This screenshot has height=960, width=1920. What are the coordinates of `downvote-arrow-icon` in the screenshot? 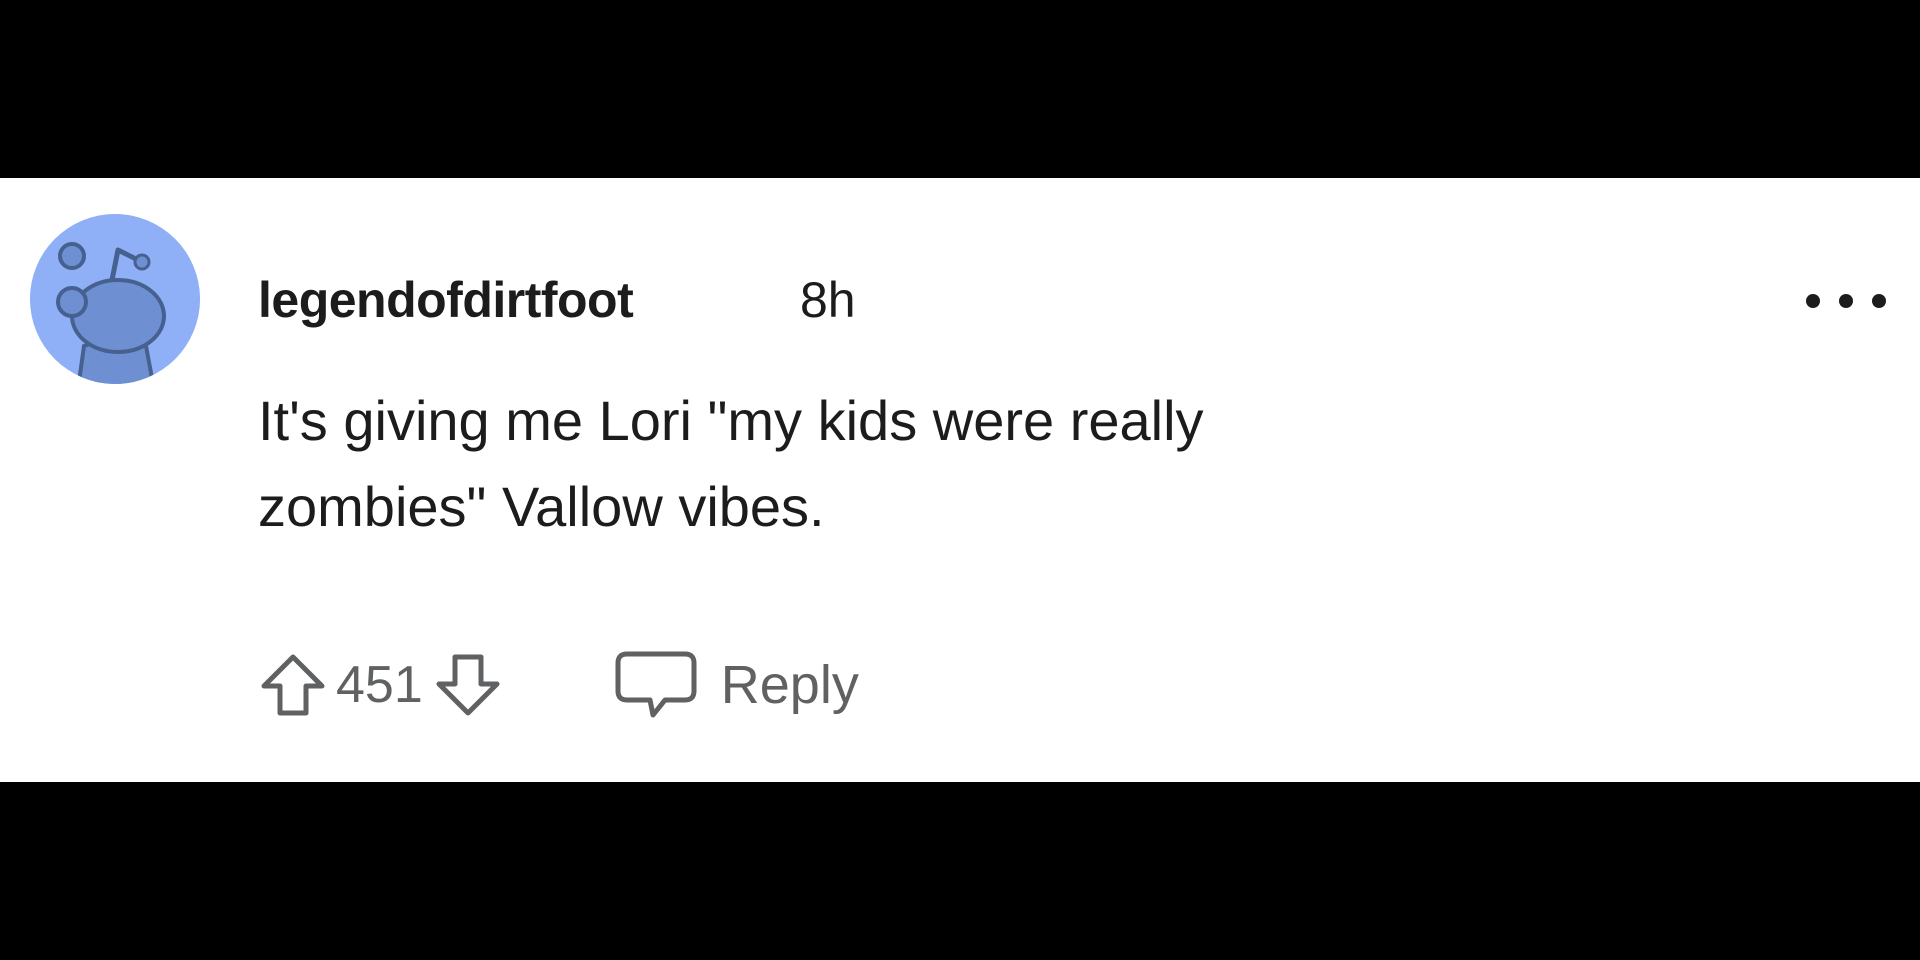 It's located at (468, 685).